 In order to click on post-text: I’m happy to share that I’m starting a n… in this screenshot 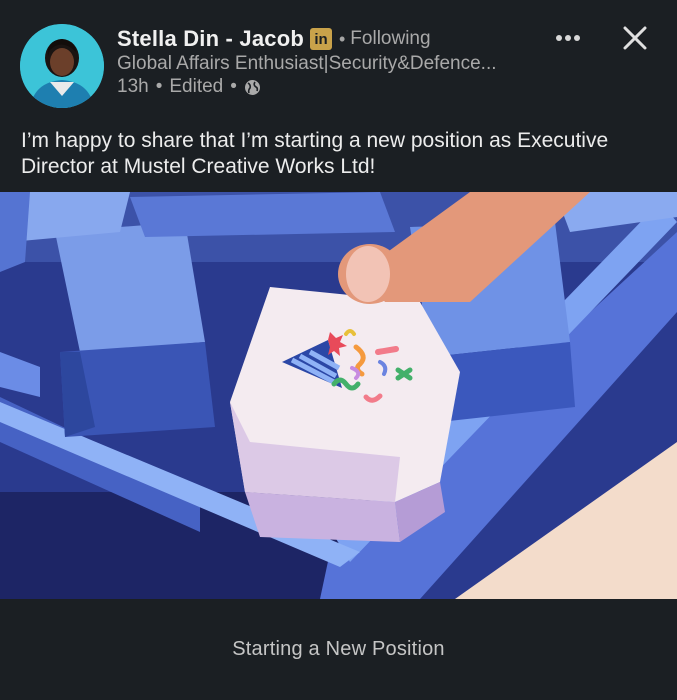, I will do `click(315, 153)`.